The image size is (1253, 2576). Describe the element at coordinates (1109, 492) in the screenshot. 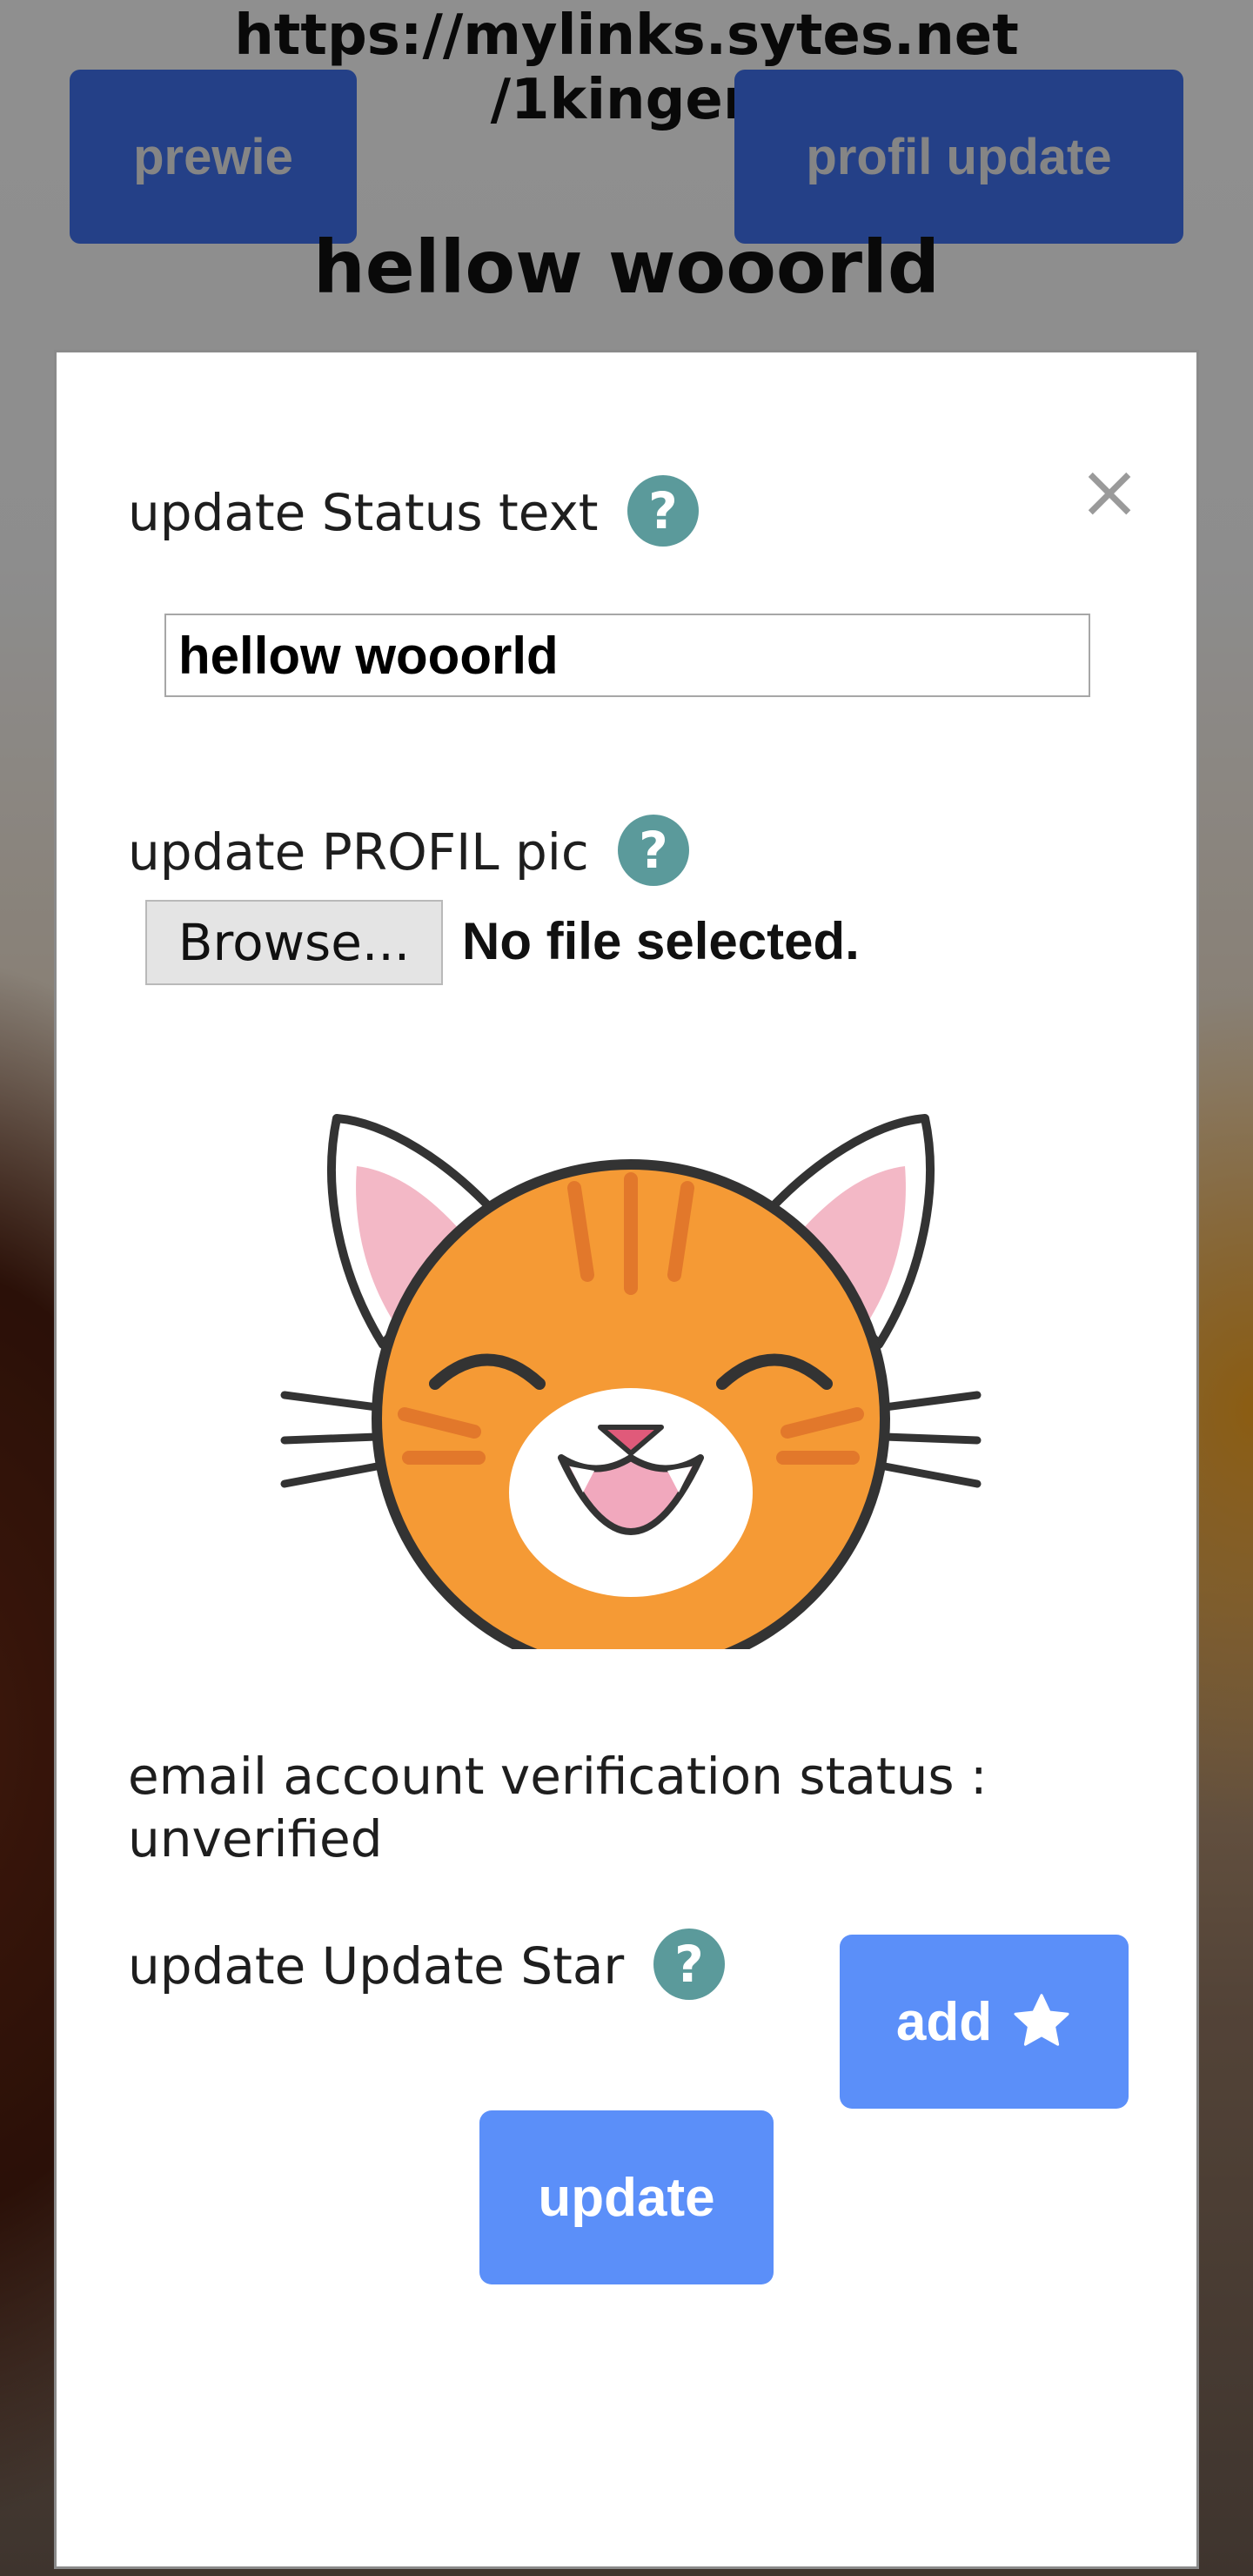

I see `close-icon: ×` at that location.